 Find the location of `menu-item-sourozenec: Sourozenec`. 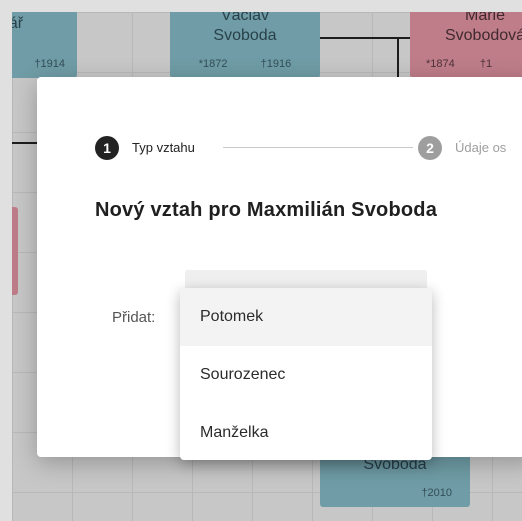

menu-item-sourozenec: Sourozenec is located at coordinates (306, 375).